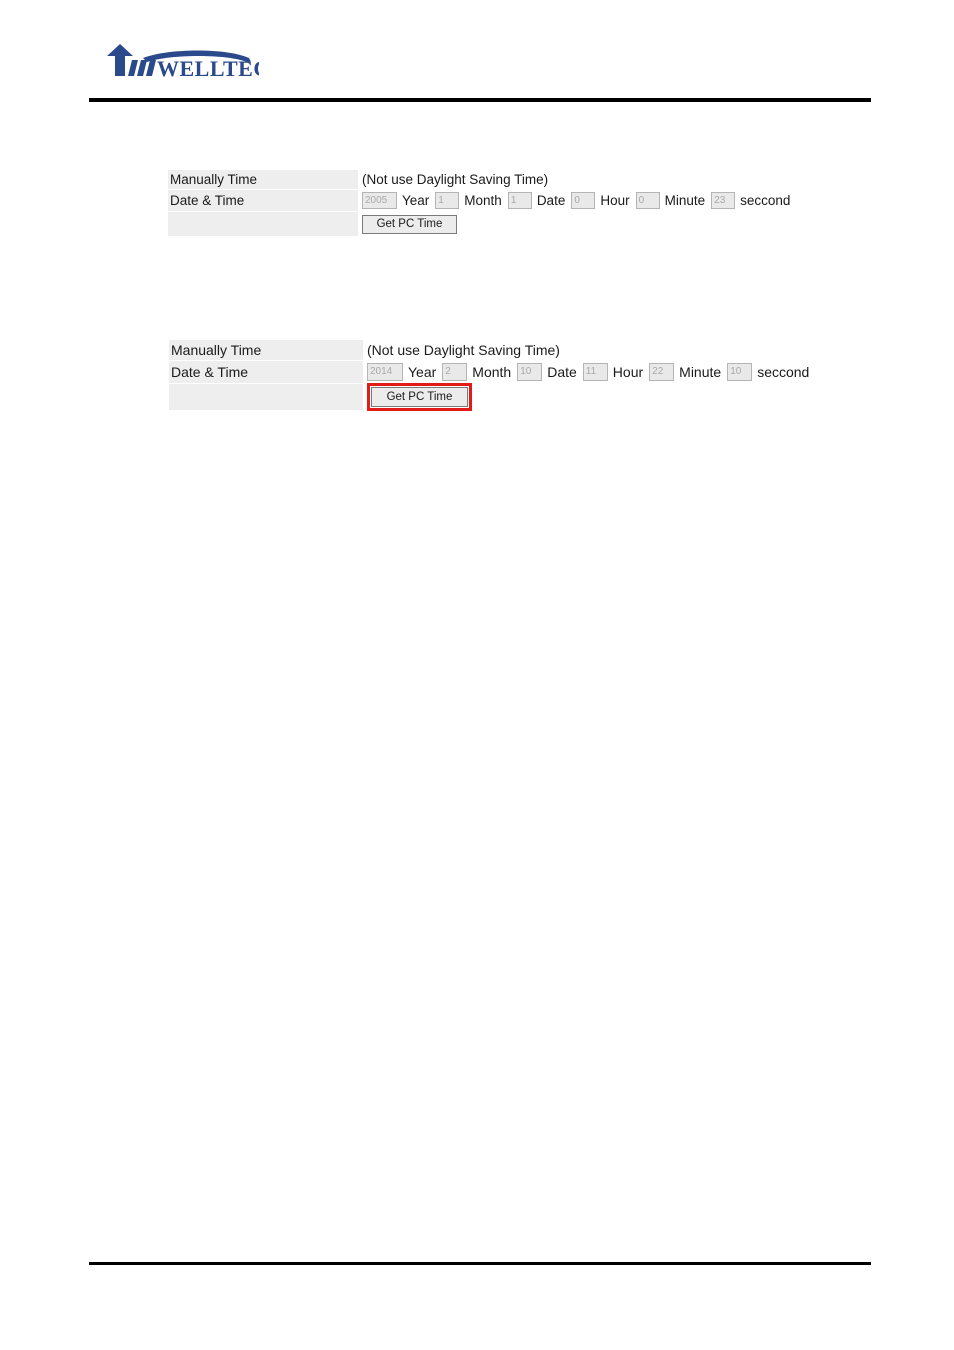 The height and width of the screenshot is (1350, 954). Describe the element at coordinates (595, 372) in the screenshot. I see `hour-input: 11` at that location.